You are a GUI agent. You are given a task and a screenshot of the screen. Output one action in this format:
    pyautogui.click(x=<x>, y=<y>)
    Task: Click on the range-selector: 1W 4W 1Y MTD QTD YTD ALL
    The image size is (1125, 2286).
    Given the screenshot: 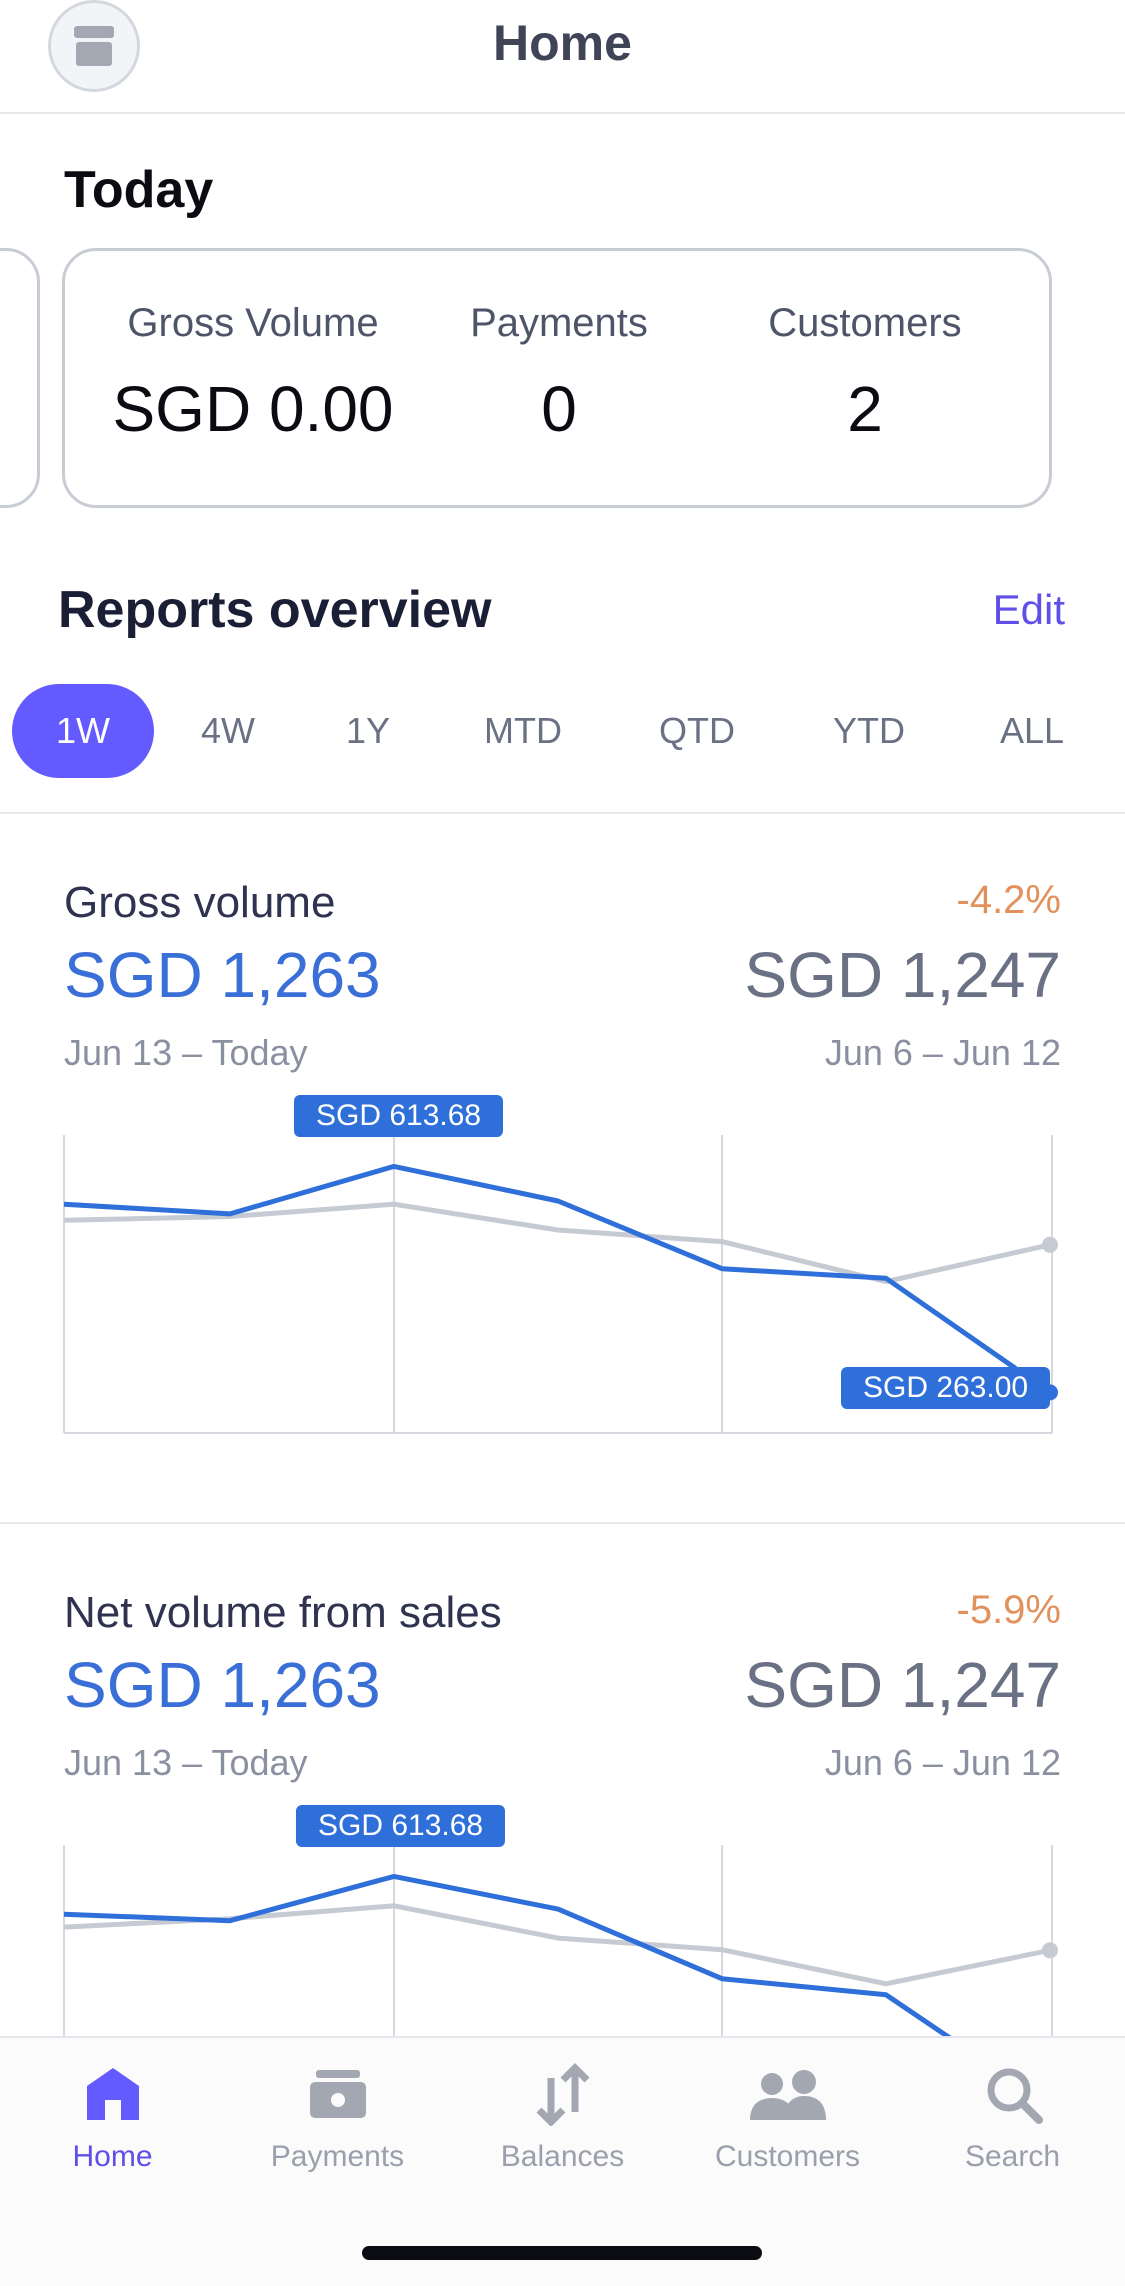 What is the action you would take?
    pyautogui.click(x=562, y=732)
    